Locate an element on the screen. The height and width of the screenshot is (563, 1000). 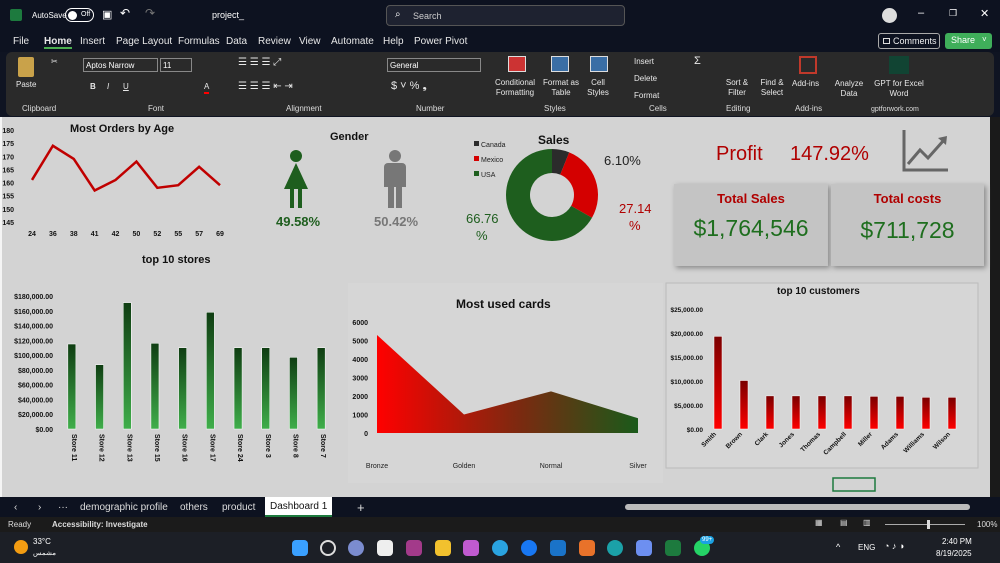
prev-sheet-button: ‹ is located at coordinates (15, 507).